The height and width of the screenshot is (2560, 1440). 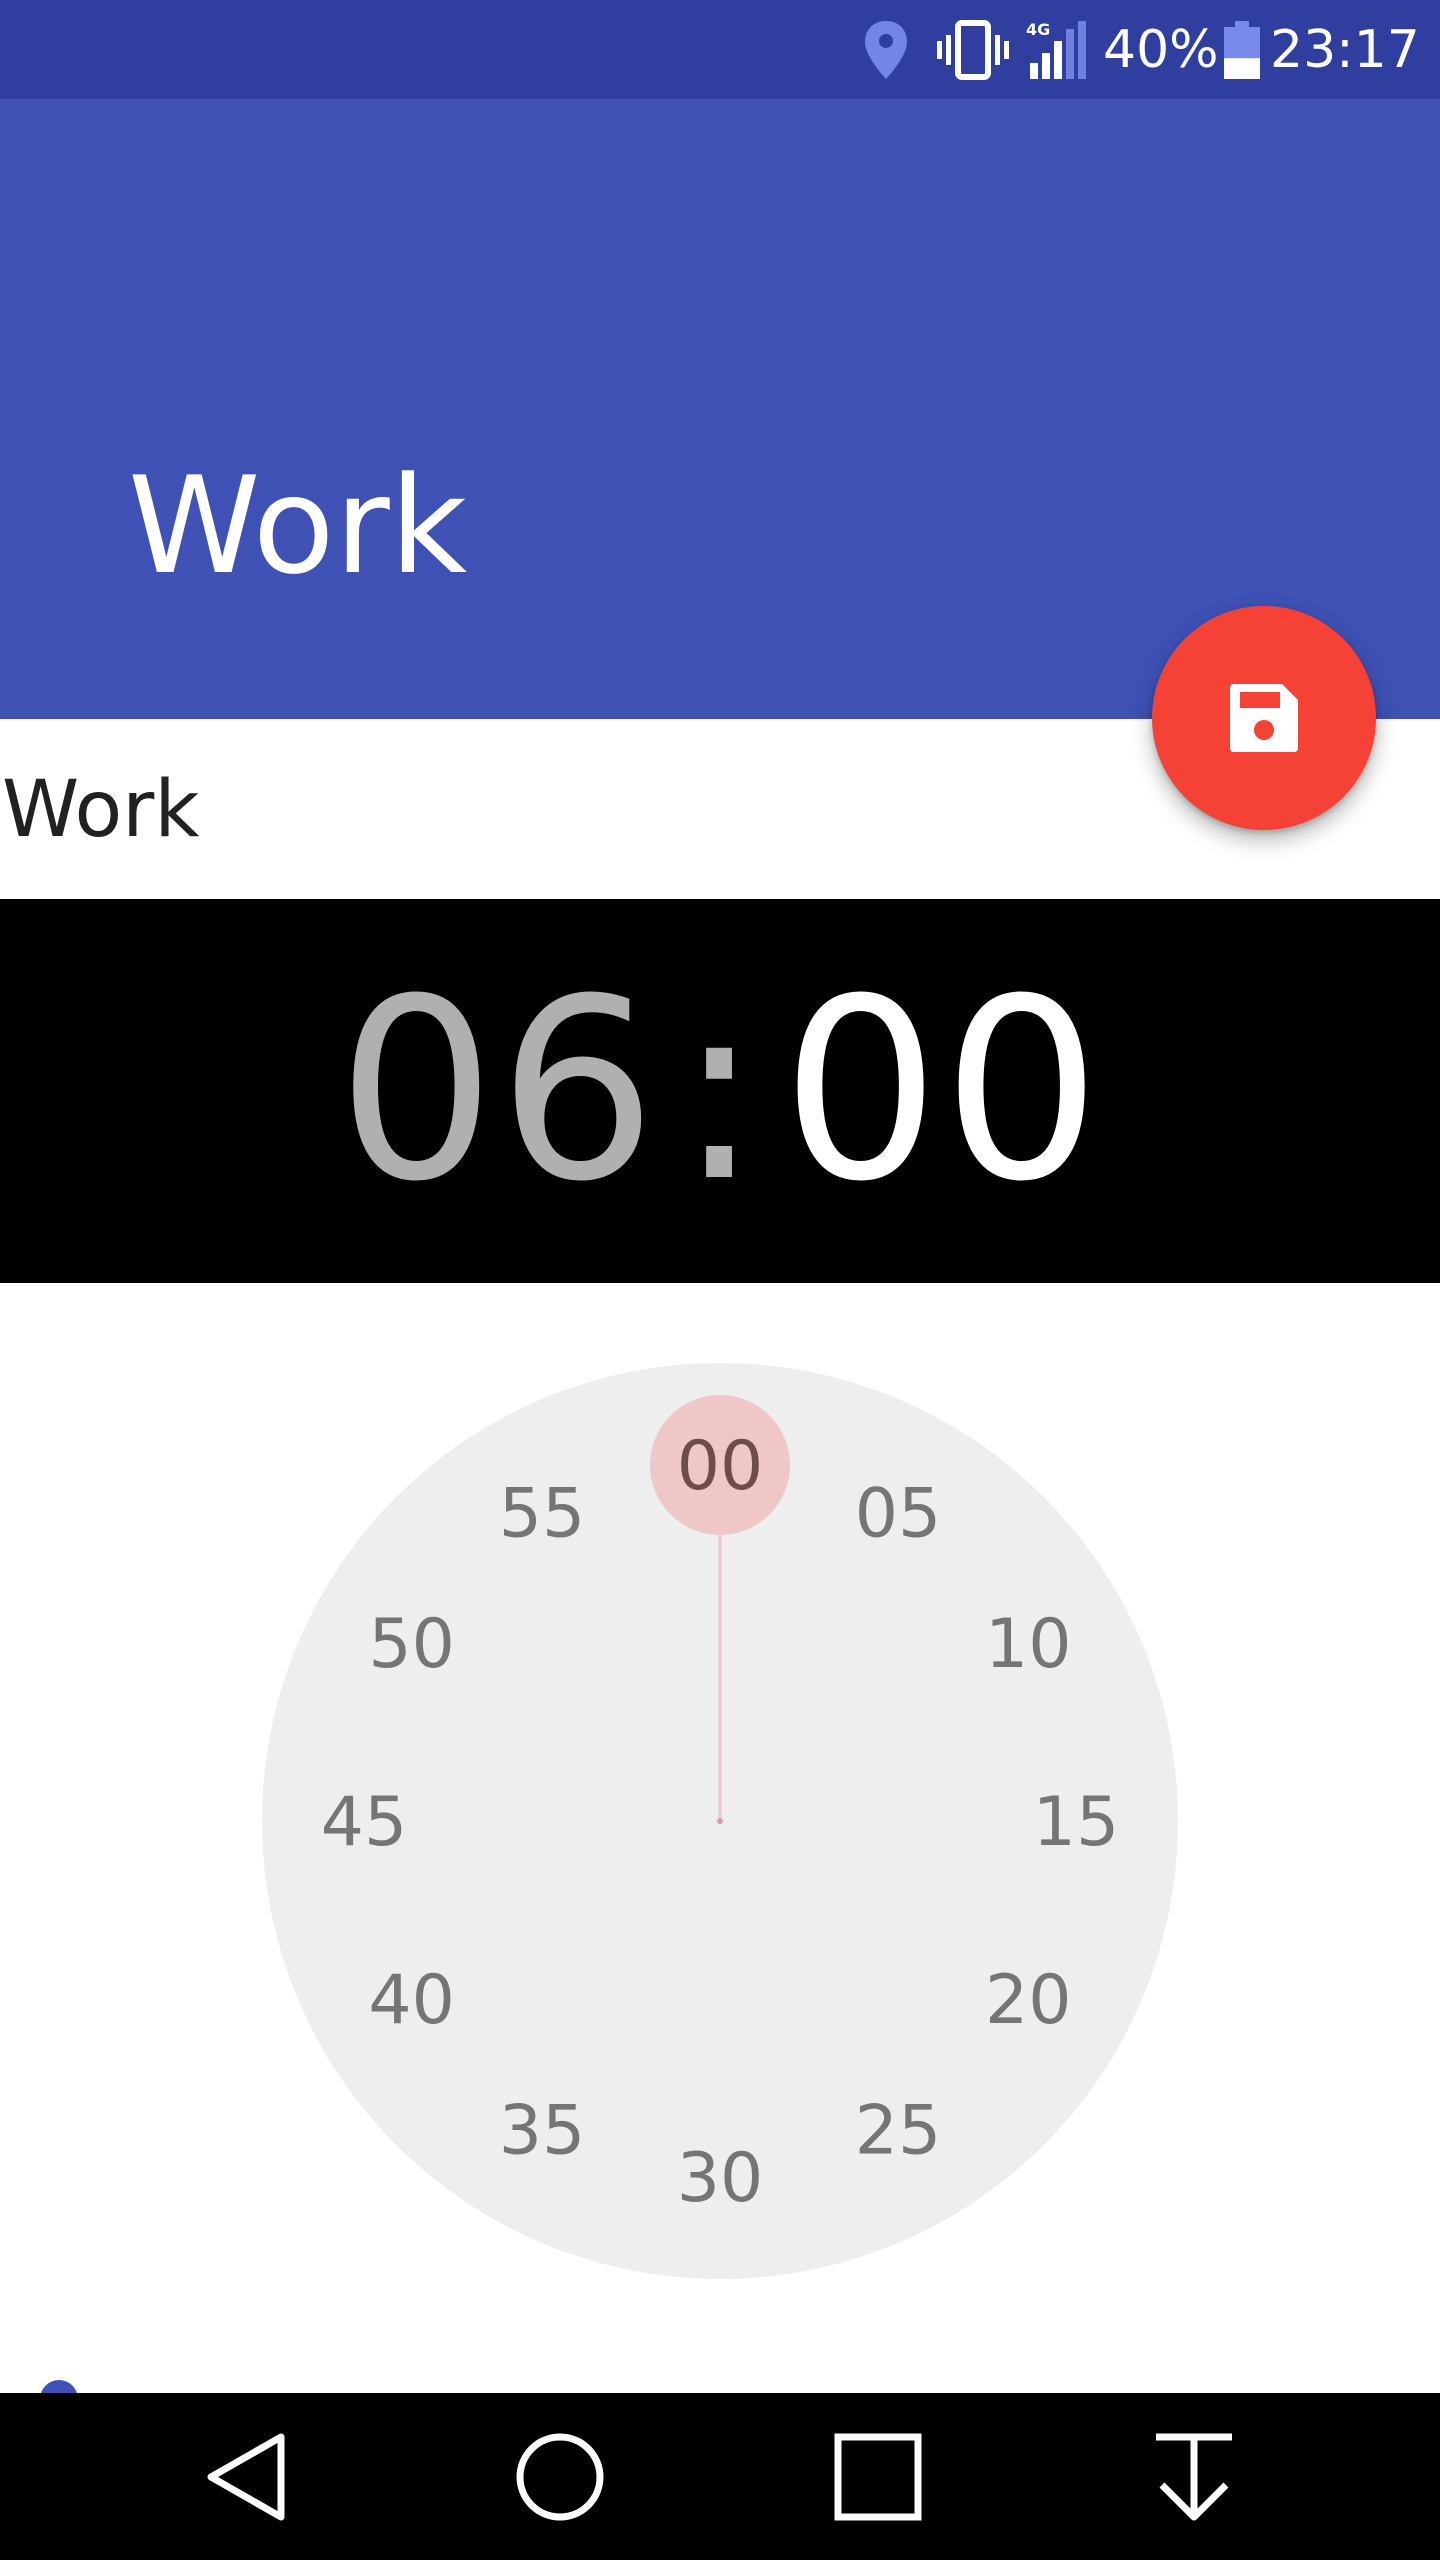 I want to click on page-title: Work, so click(x=298, y=526).